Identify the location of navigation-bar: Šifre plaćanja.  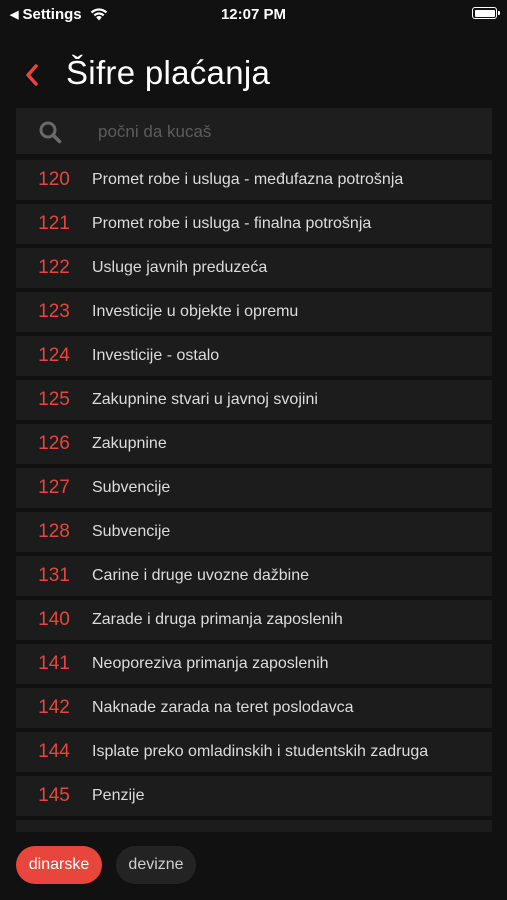
(253, 75).